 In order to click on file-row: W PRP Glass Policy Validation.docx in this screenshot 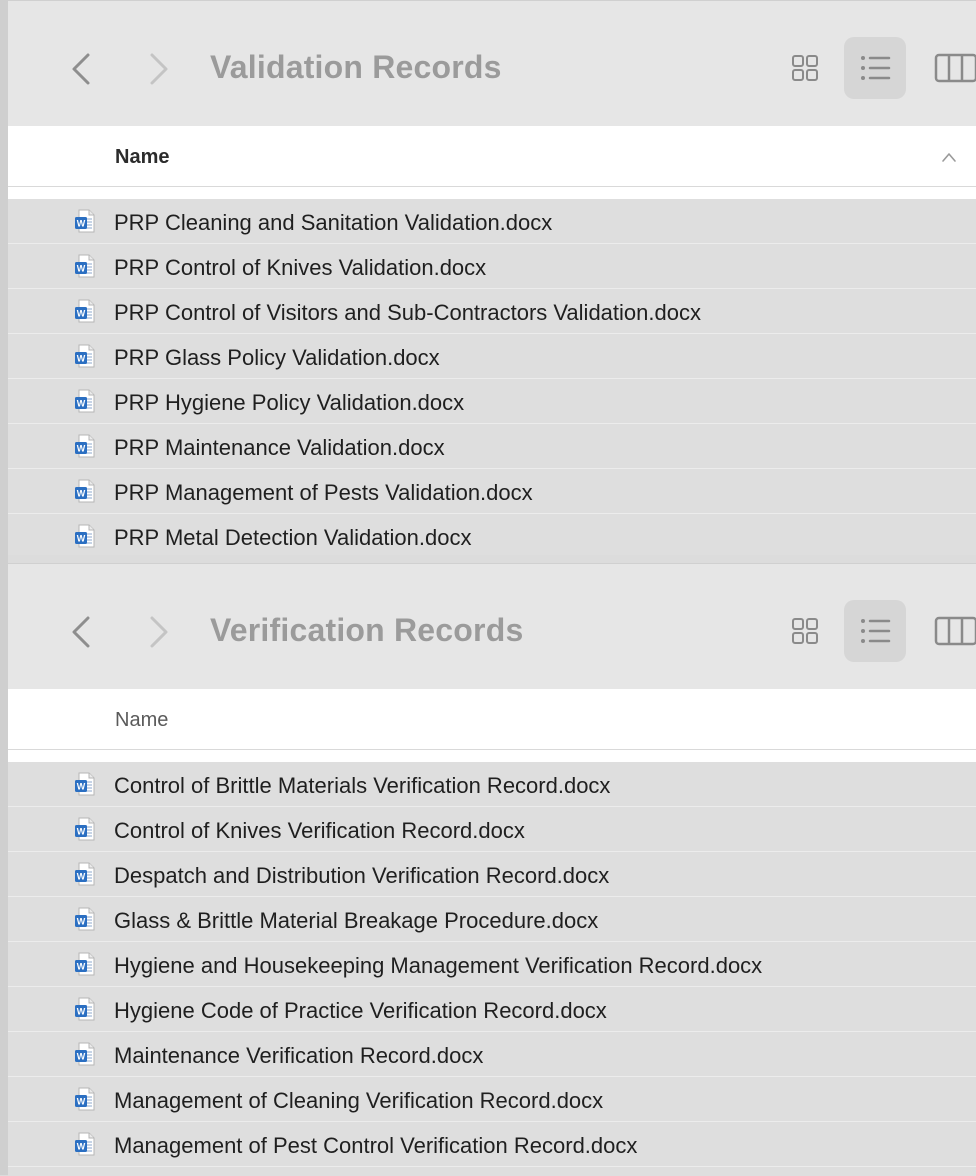, I will do `click(492, 356)`.